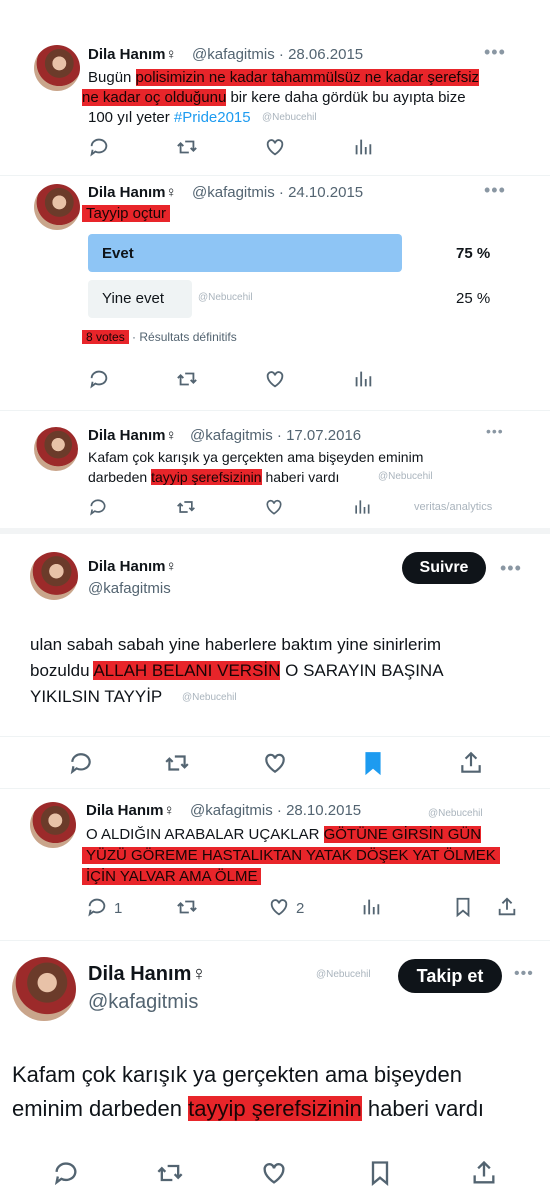 This screenshot has width=550, height=1200. I want to click on poll-option-bar-winner, so click(245, 253).